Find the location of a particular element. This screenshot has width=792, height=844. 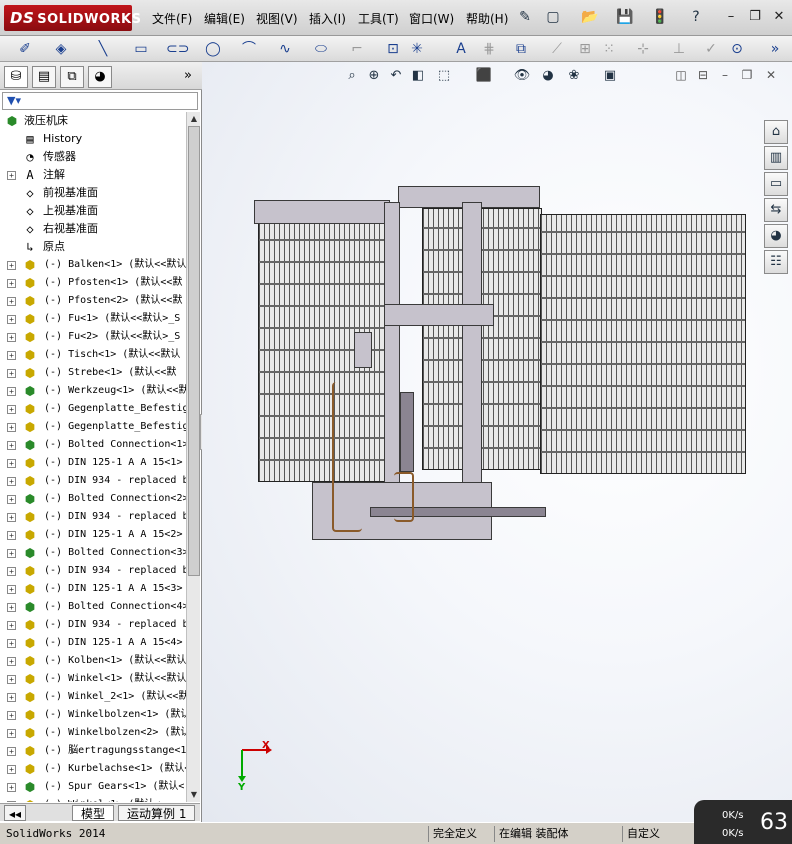

hide-show-items-icon: 👁 is located at coordinates (522, 76).